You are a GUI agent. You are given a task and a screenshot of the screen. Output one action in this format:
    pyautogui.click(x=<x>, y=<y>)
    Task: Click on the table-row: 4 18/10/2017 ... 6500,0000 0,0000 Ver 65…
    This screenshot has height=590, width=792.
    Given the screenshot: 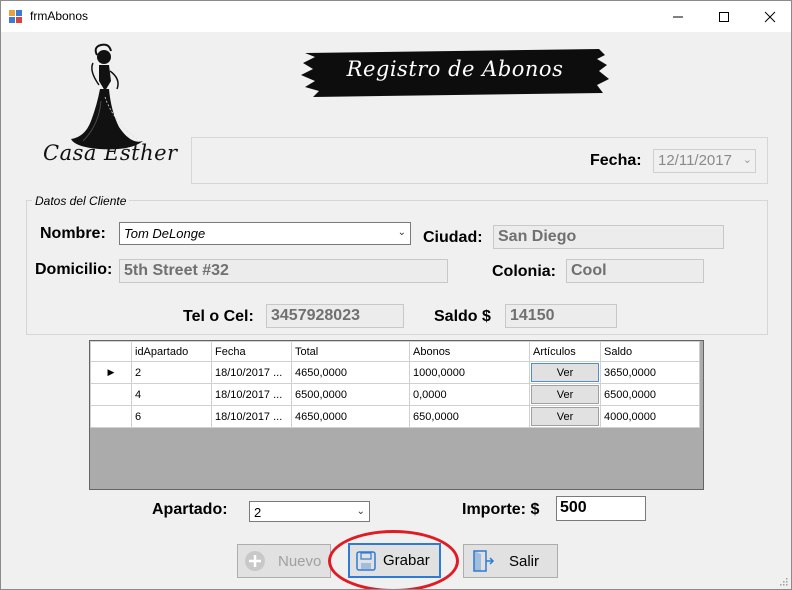 What is the action you would take?
    pyautogui.click(x=395, y=394)
    